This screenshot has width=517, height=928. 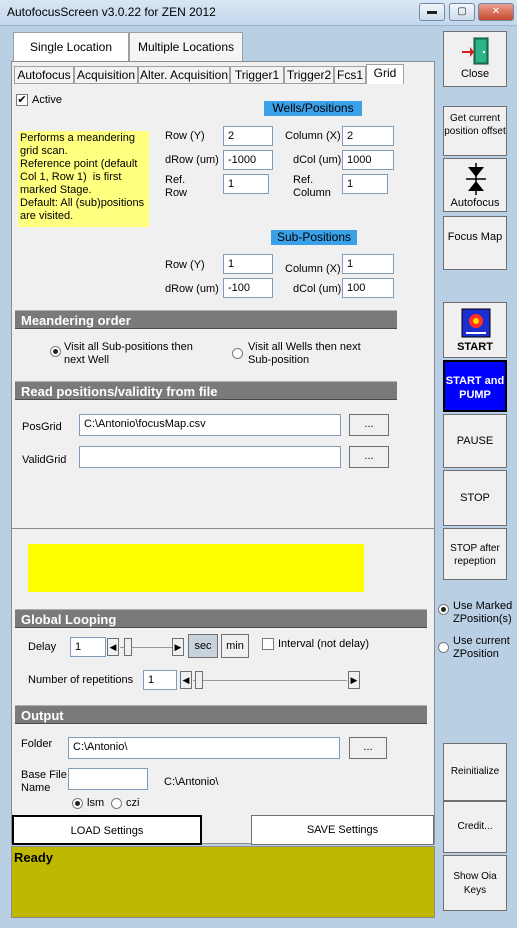 I want to click on refrow-input: 1, so click(x=246, y=184).